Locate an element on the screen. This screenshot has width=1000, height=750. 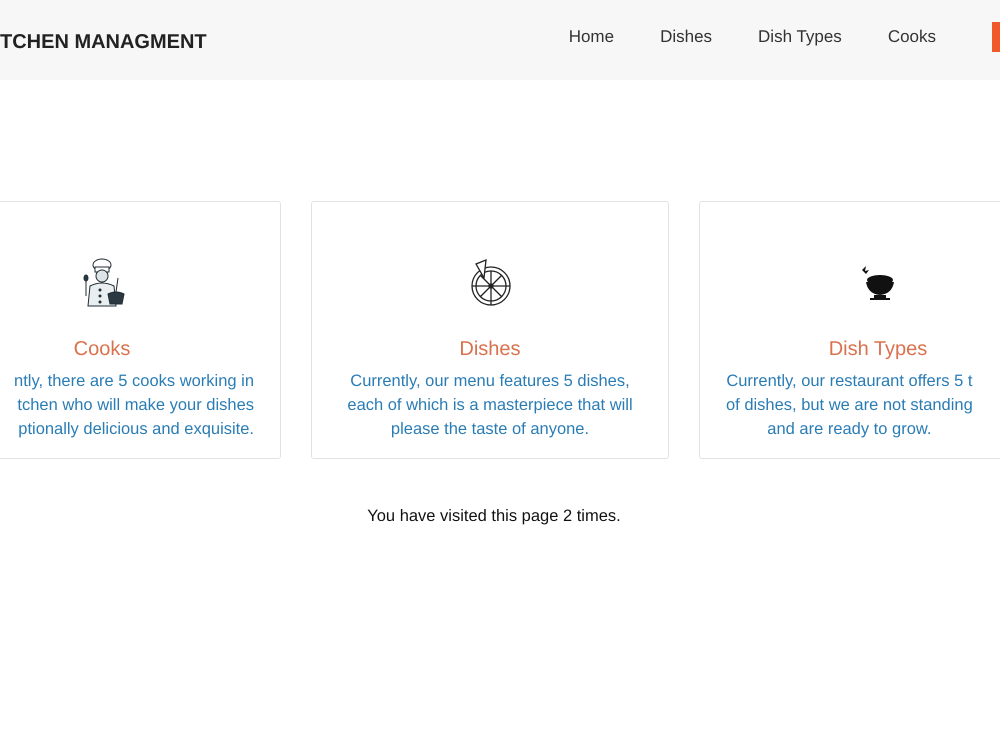
card-title: Dishes is located at coordinates (490, 349).